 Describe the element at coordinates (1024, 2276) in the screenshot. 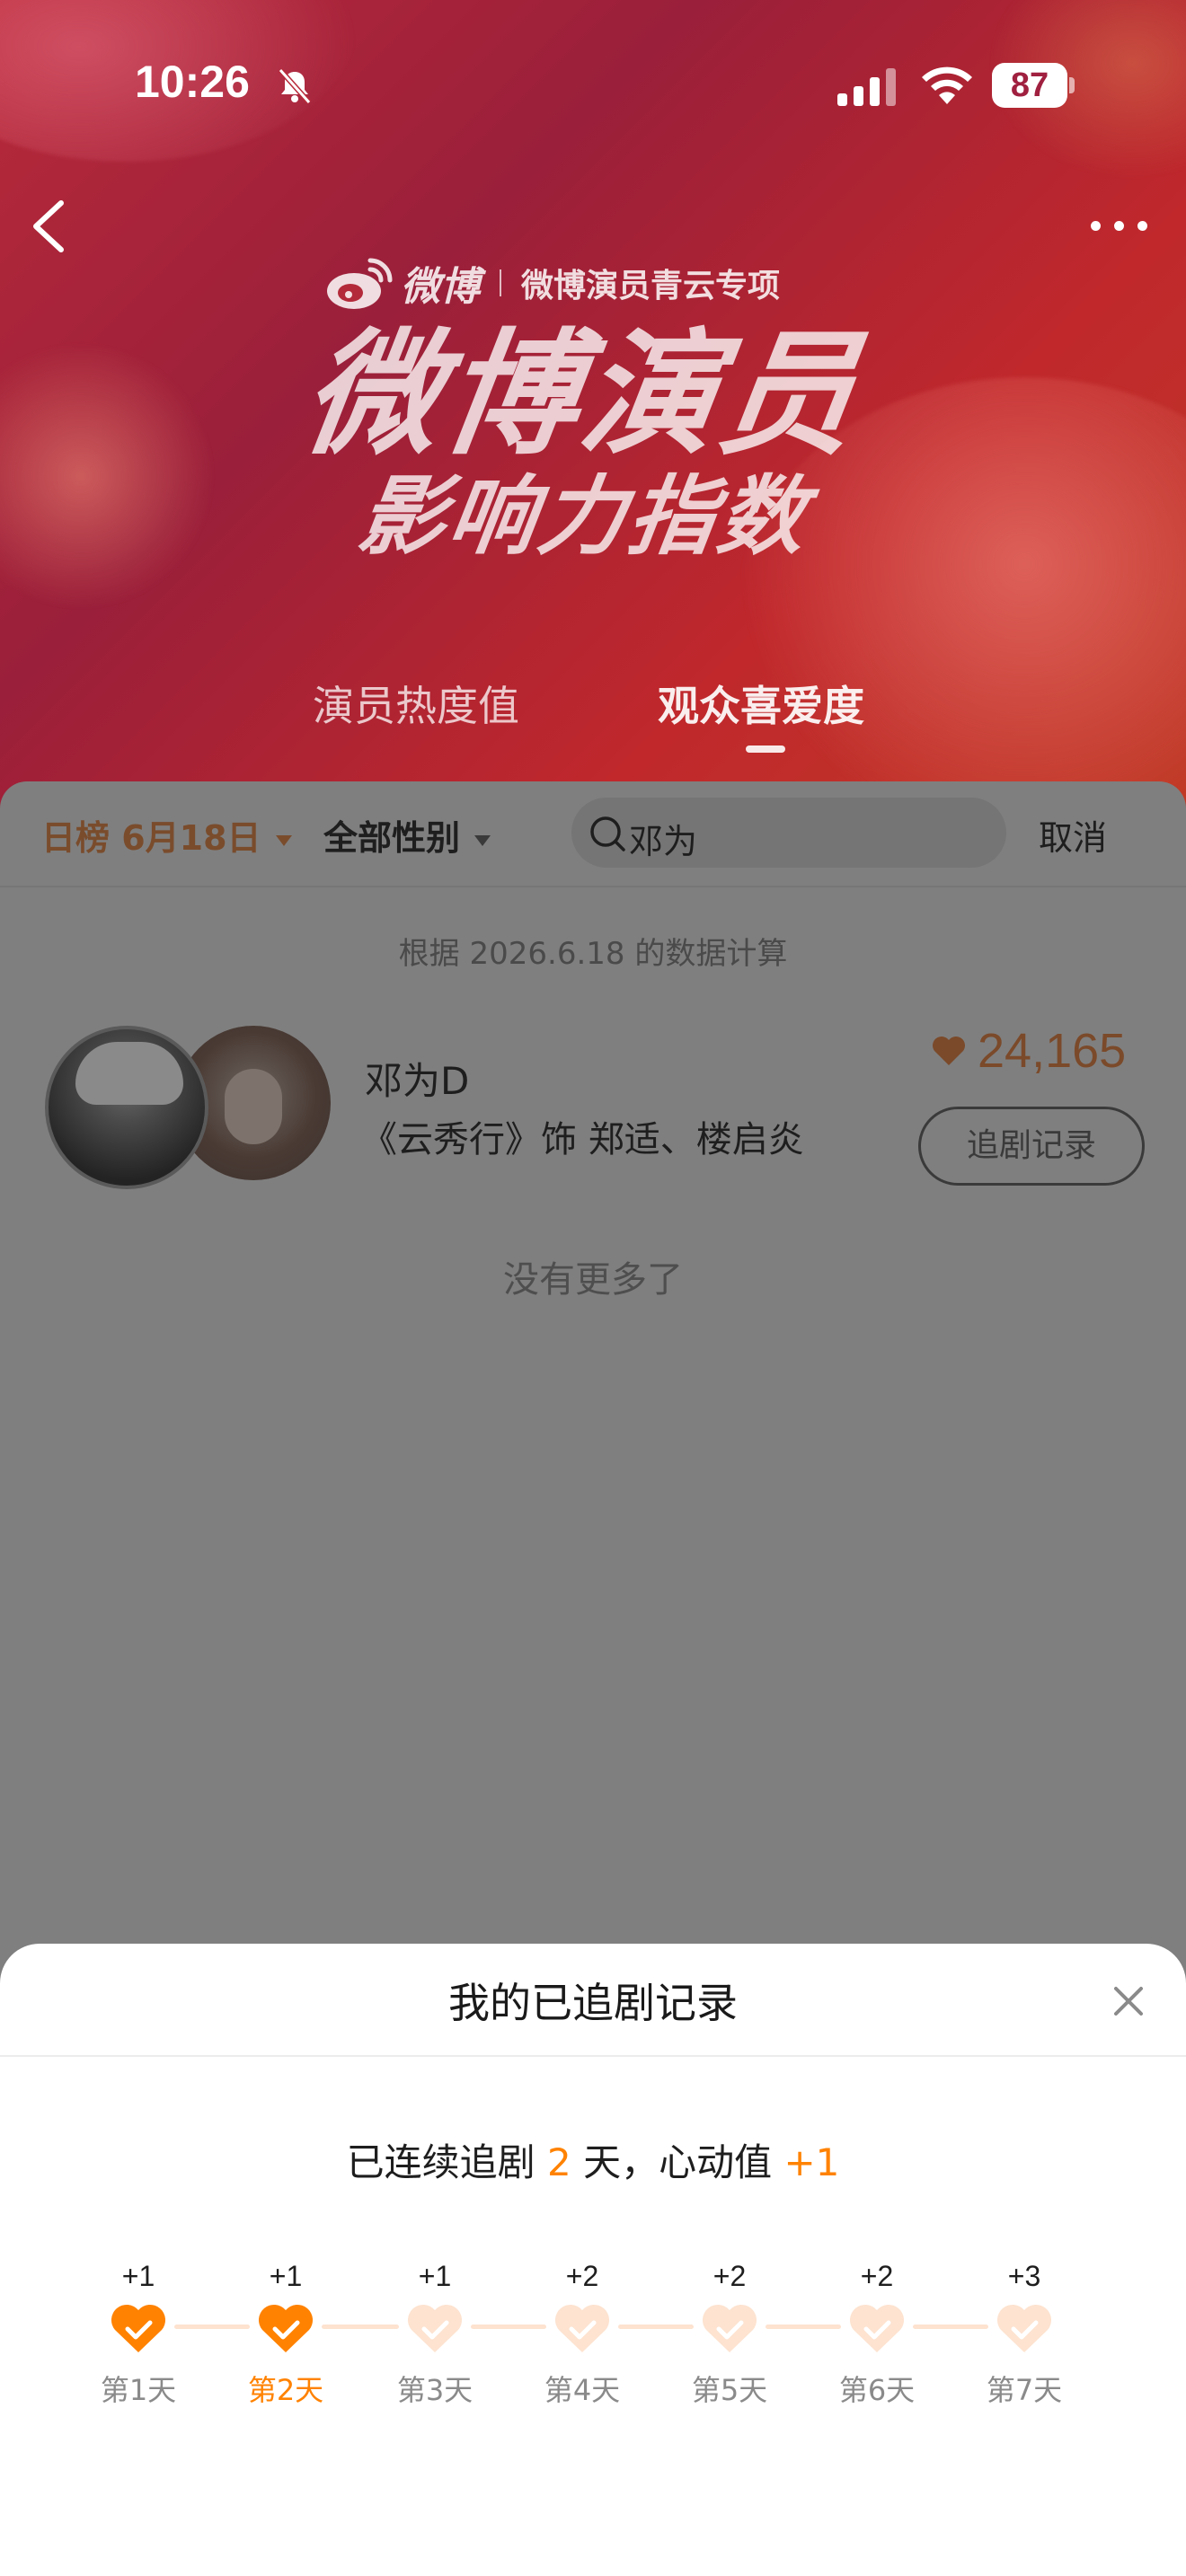

I see `day-bonus: +3` at that location.